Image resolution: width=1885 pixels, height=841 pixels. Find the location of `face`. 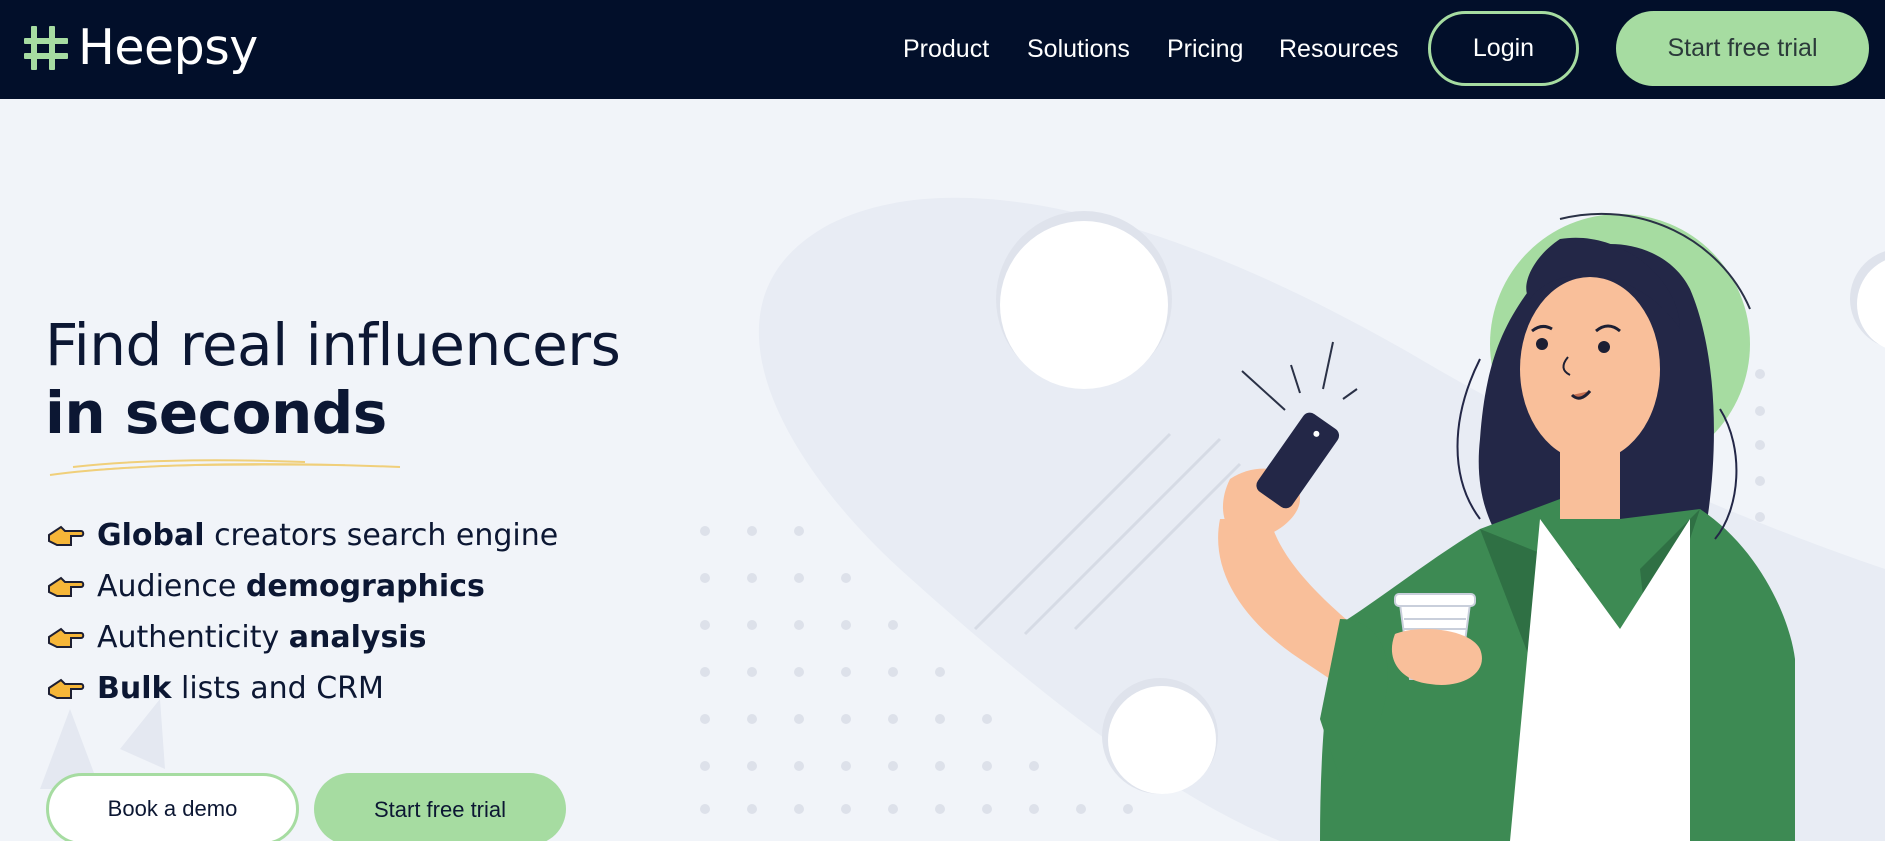

face is located at coordinates (1590, 369).